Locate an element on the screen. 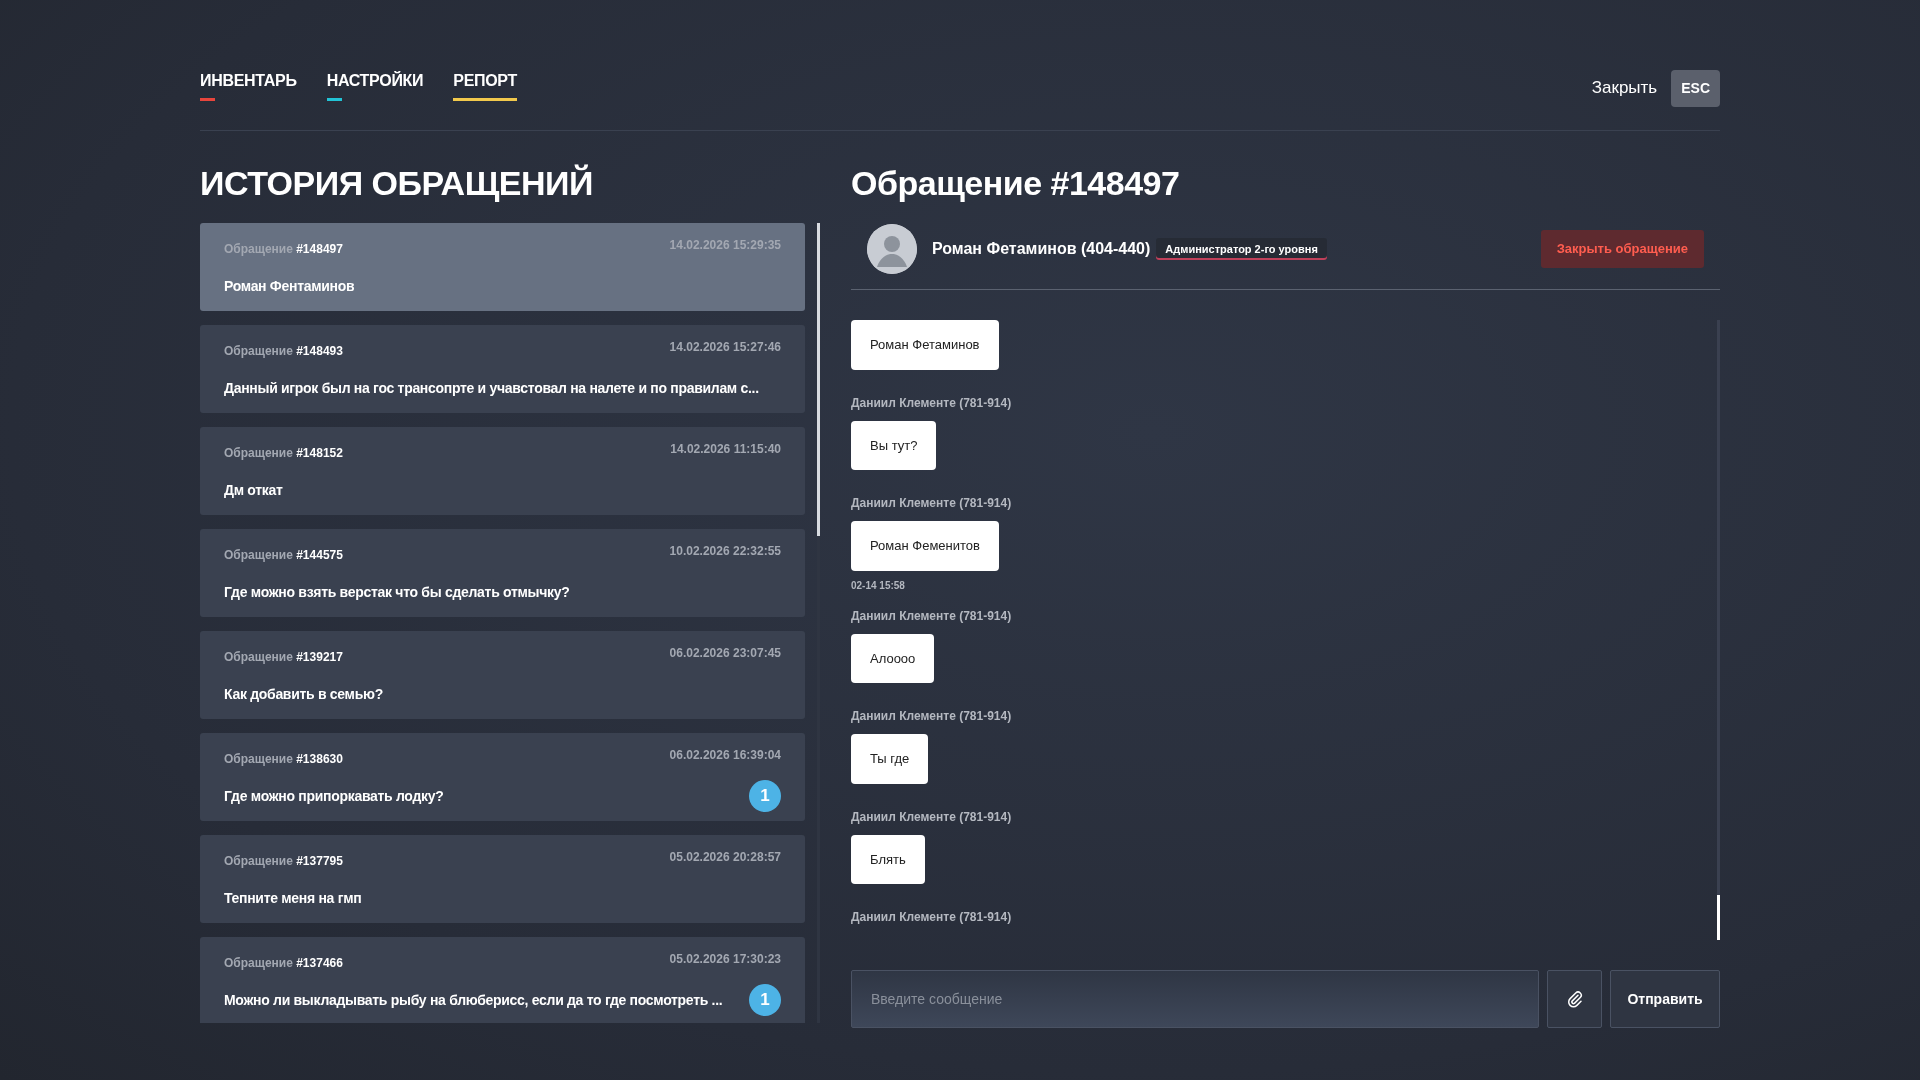 The image size is (1920, 1080). ticket-list-item: Обращение #144575 10.02.2026 22:32:55 Где можно взять верстак что бы сделать отмычку? is located at coordinates (502, 573).